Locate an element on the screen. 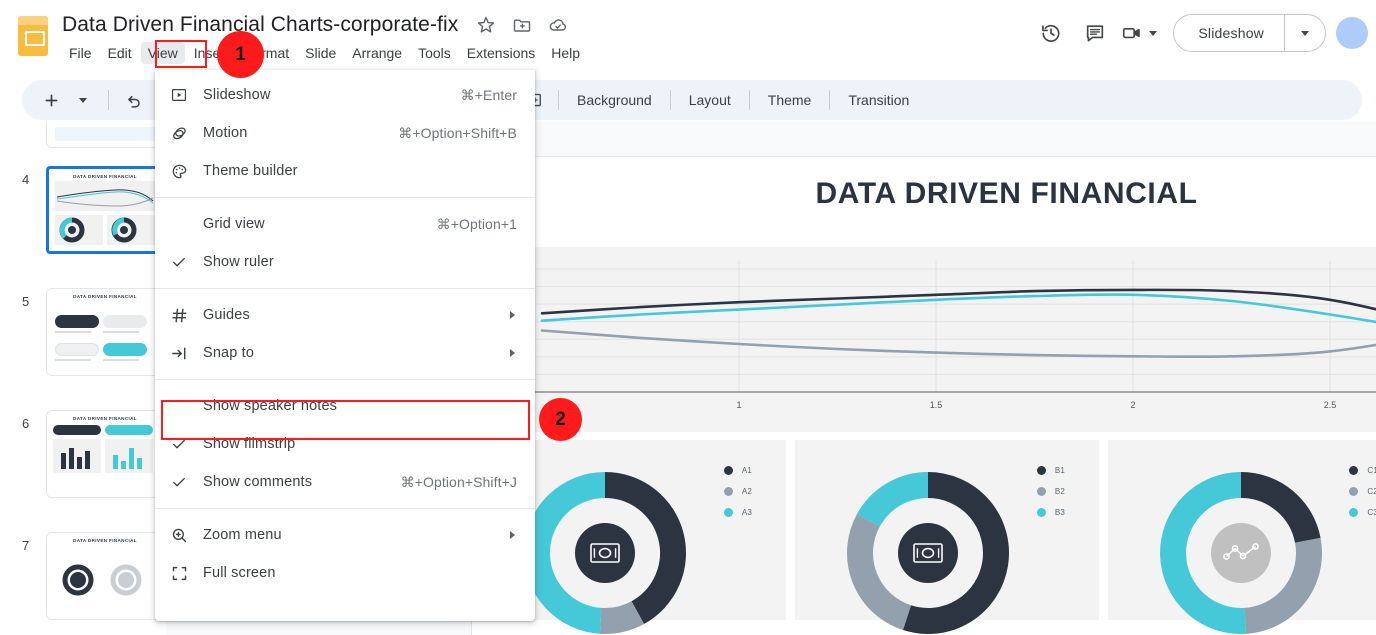  menu-arrange: Arrange is located at coordinates (377, 53).